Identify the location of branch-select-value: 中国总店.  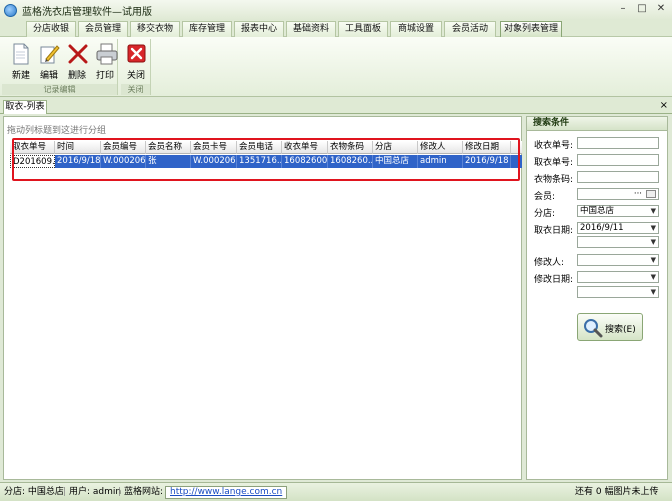
(597, 211).